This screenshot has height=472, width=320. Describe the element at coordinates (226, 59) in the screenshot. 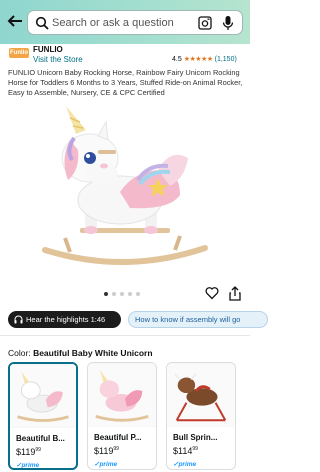

I see `rating-count: (1,150)` at that location.